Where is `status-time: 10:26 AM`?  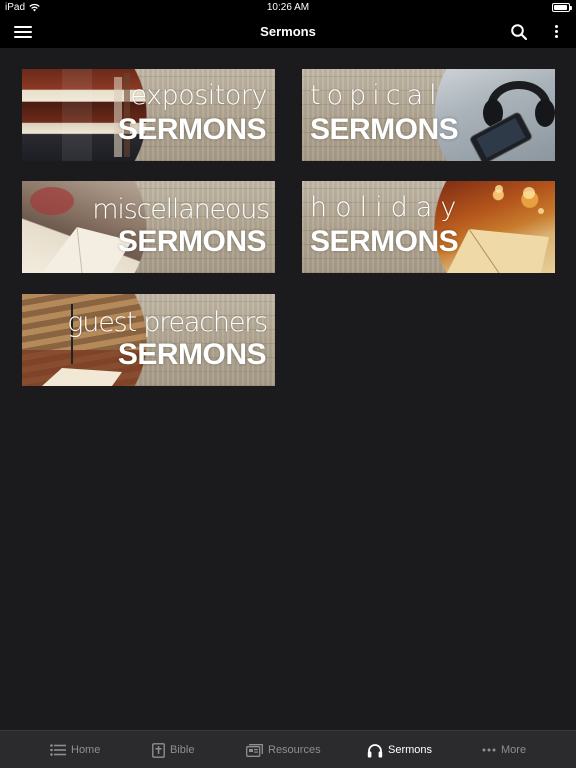
status-time: 10:26 AM is located at coordinates (288, 7).